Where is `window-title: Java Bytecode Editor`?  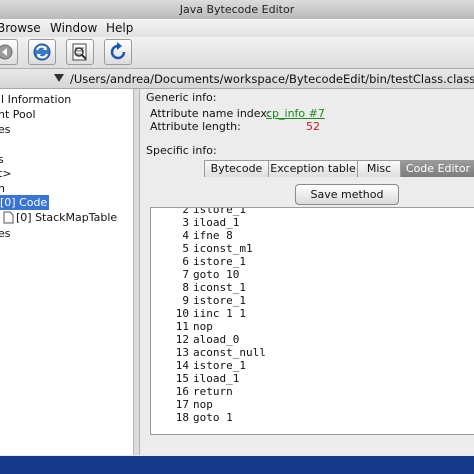 window-title: Java Bytecode Editor is located at coordinates (237, 9).